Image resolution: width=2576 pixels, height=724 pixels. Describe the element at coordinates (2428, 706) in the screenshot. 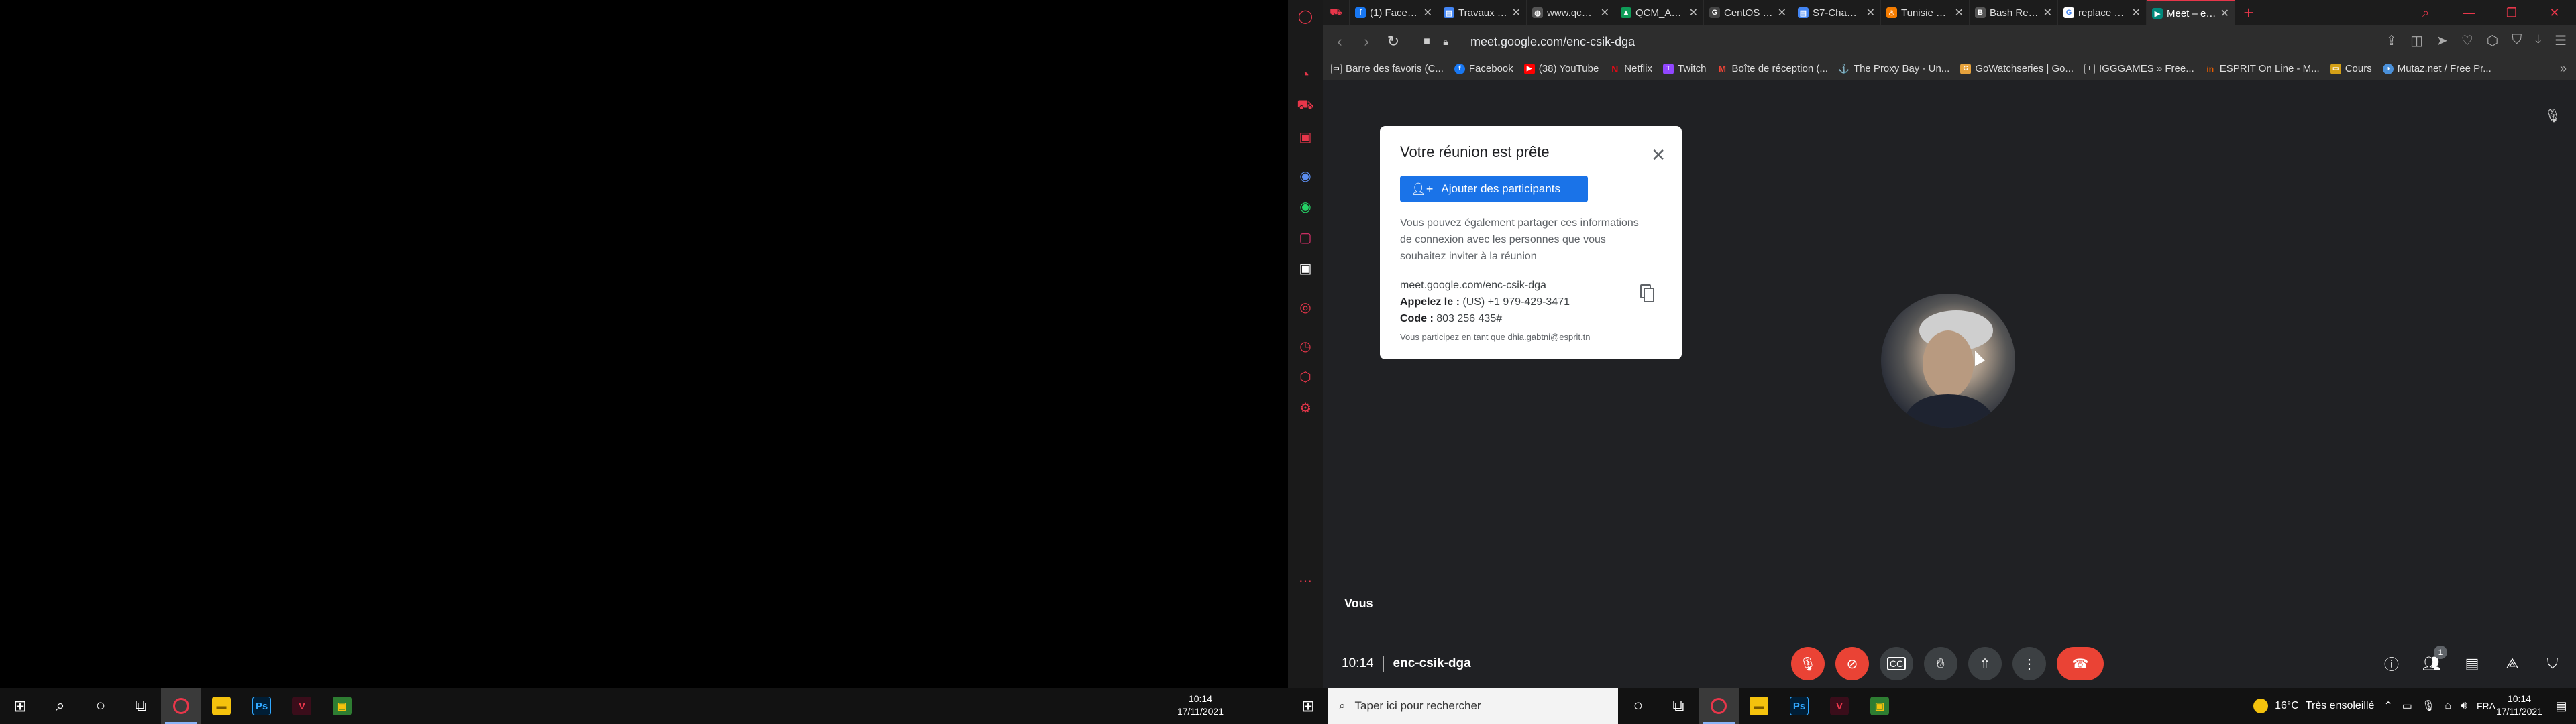

I see `mic-icon: 🎙︎` at that location.